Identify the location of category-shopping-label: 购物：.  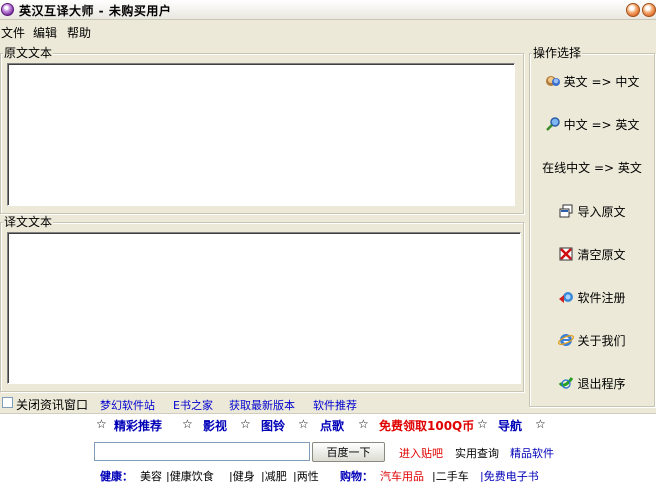
(356, 476).